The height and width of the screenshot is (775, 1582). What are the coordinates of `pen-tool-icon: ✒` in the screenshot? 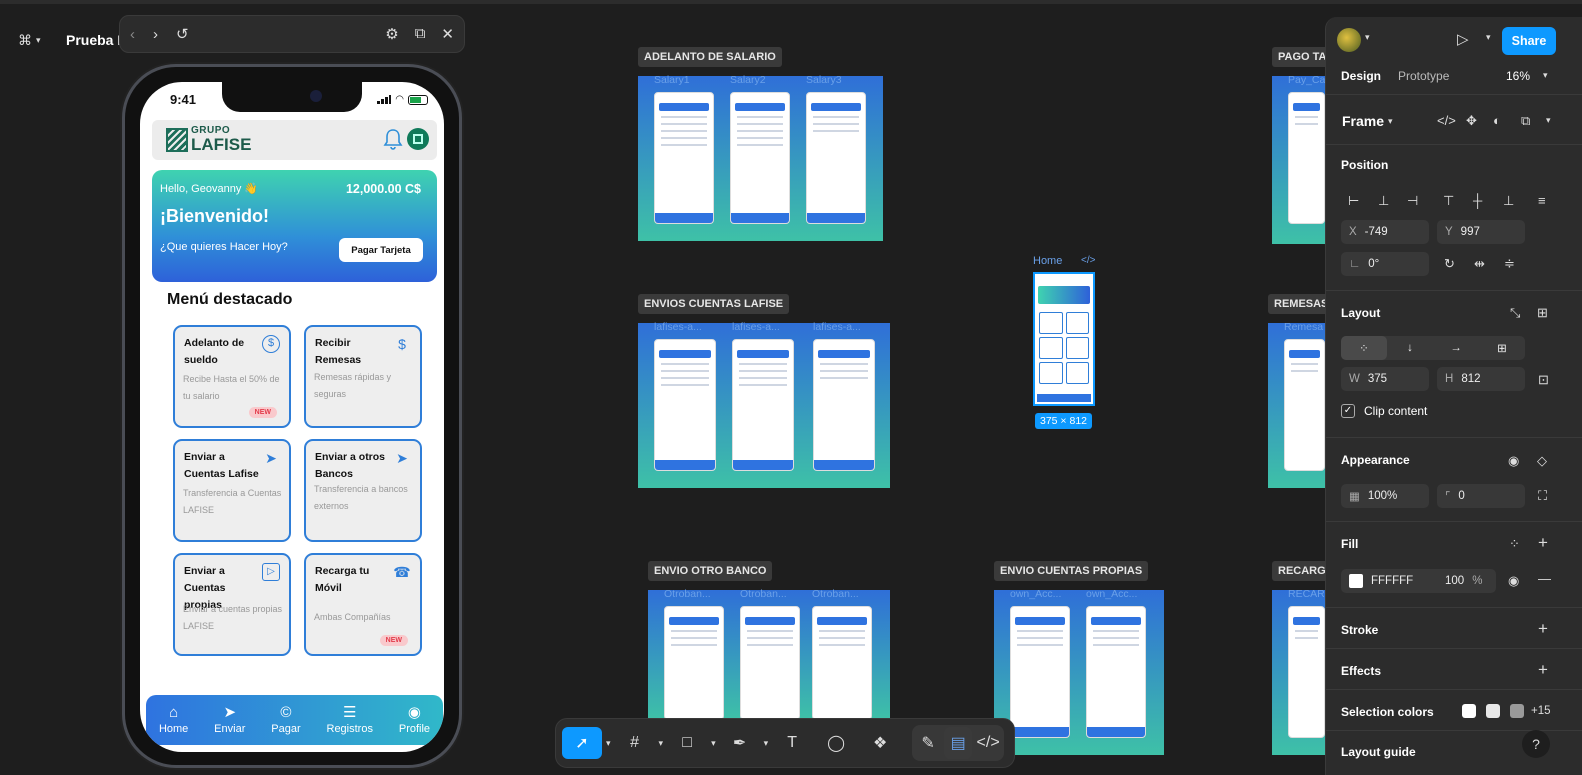 It's located at (740, 743).